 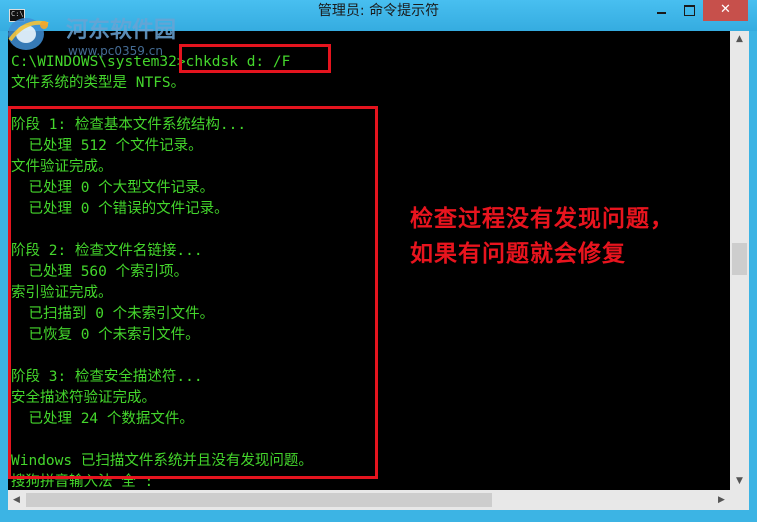 What do you see at coordinates (28, 34) in the screenshot?
I see `hedong-logo-icon` at bounding box center [28, 34].